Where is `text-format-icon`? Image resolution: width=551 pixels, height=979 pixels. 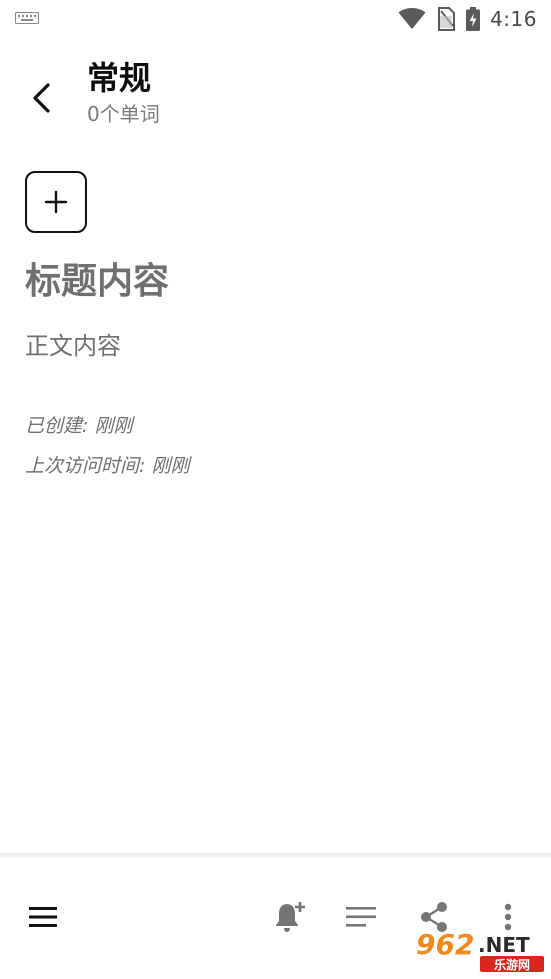
text-format-icon is located at coordinates (361, 917).